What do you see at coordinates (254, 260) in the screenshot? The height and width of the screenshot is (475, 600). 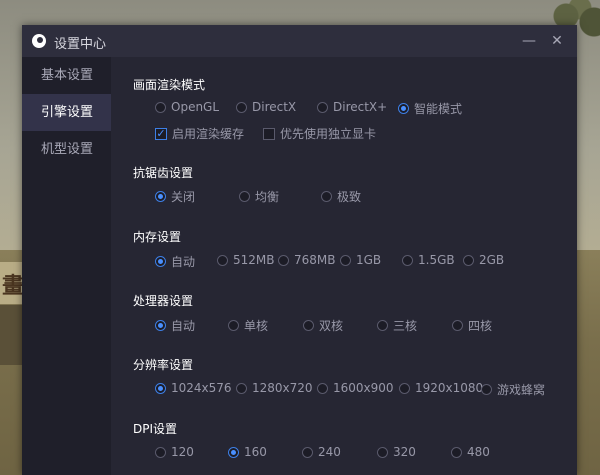 I see `option-label: 512MB` at bounding box center [254, 260].